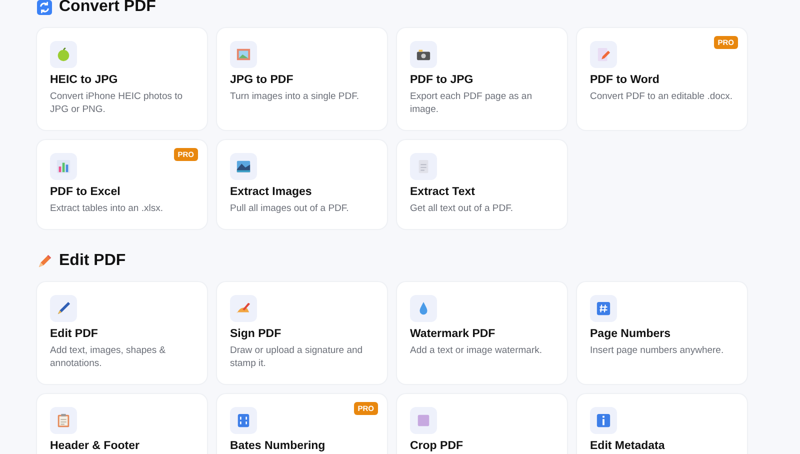 Image resolution: width=800 pixels, height=454 pixels. I want to click on tool-title: PDF to Word, so click(625, 80).